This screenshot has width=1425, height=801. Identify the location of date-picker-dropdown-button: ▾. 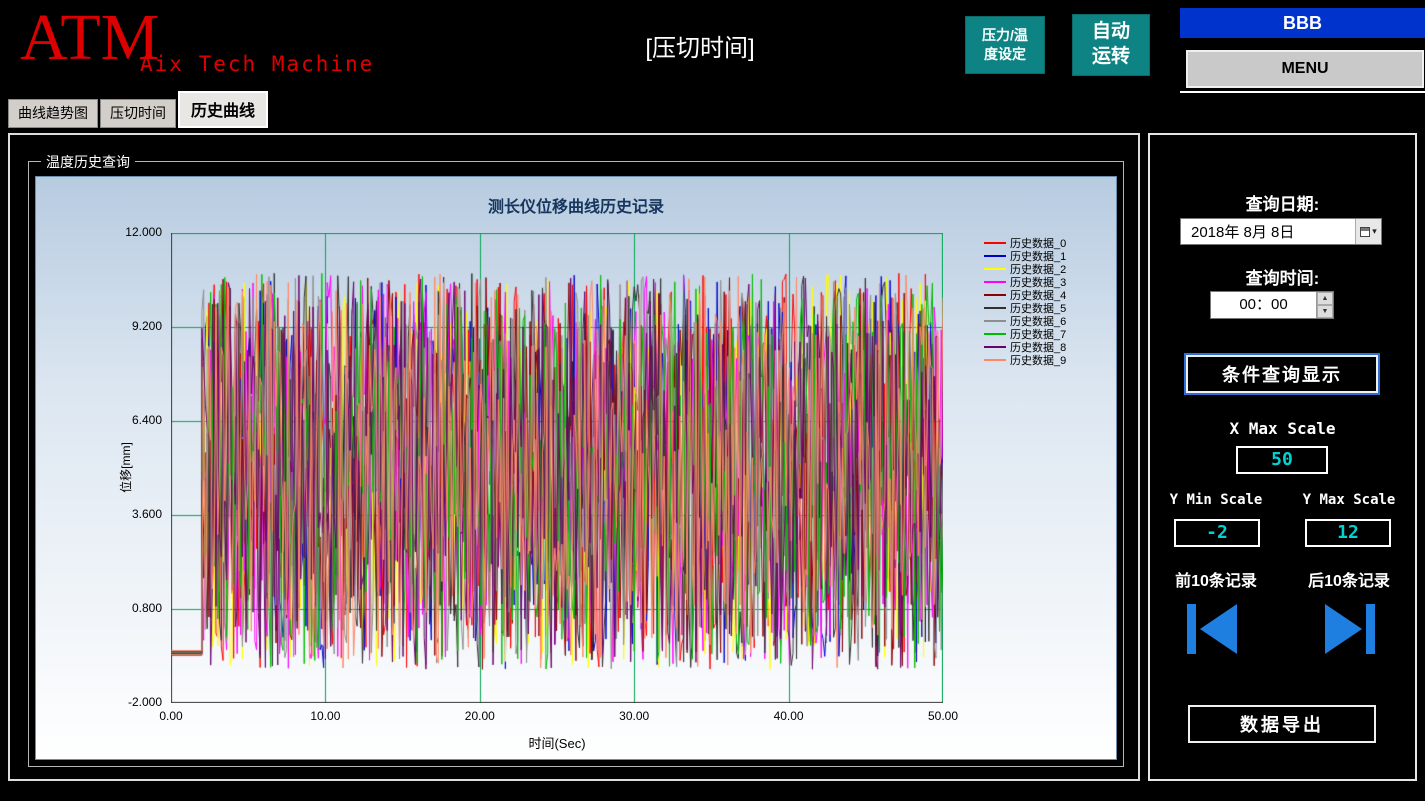
(1368, 231).